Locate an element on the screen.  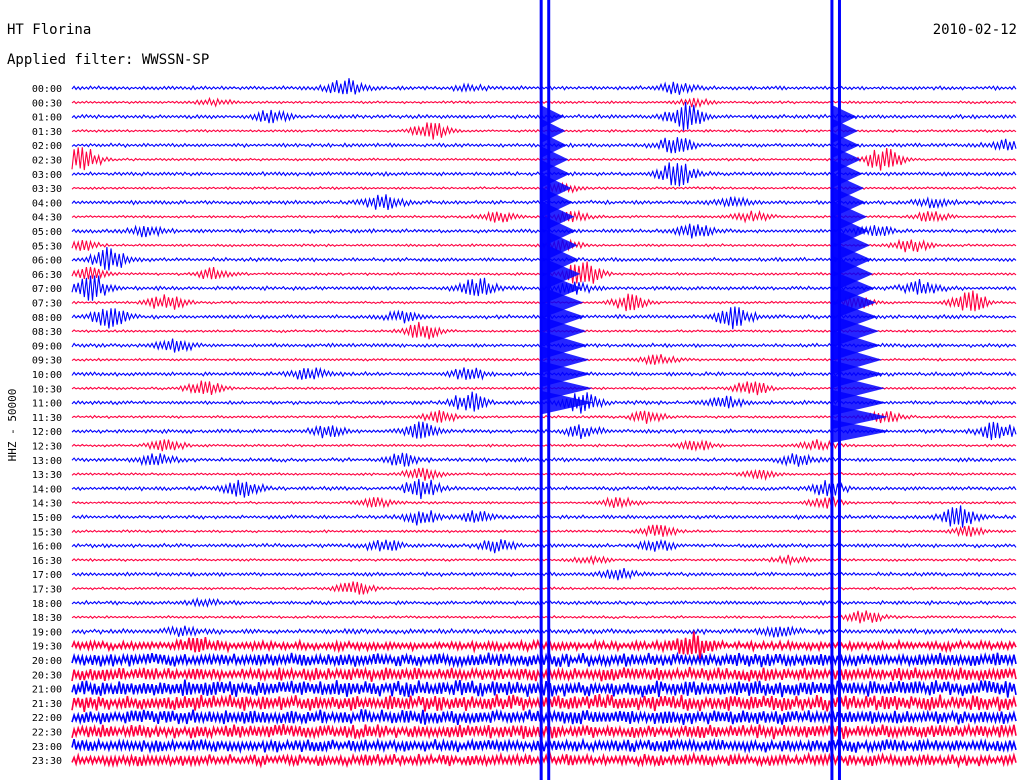
channel-label: HHZ - 50000 is located at coordinates (12, 425).